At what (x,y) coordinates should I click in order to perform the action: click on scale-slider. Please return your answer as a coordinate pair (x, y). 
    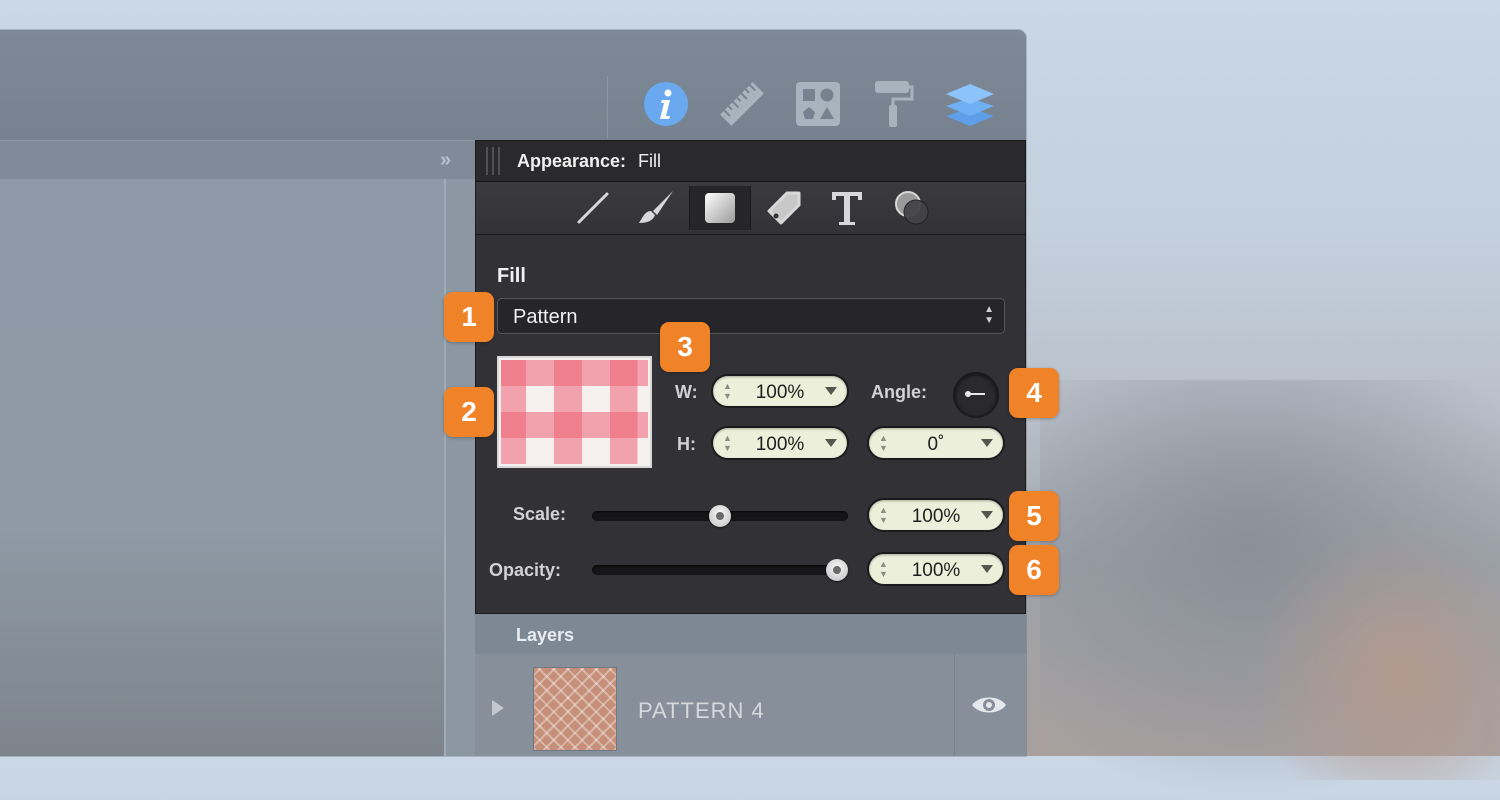
    Looking at the image, I should click on (720, 516).